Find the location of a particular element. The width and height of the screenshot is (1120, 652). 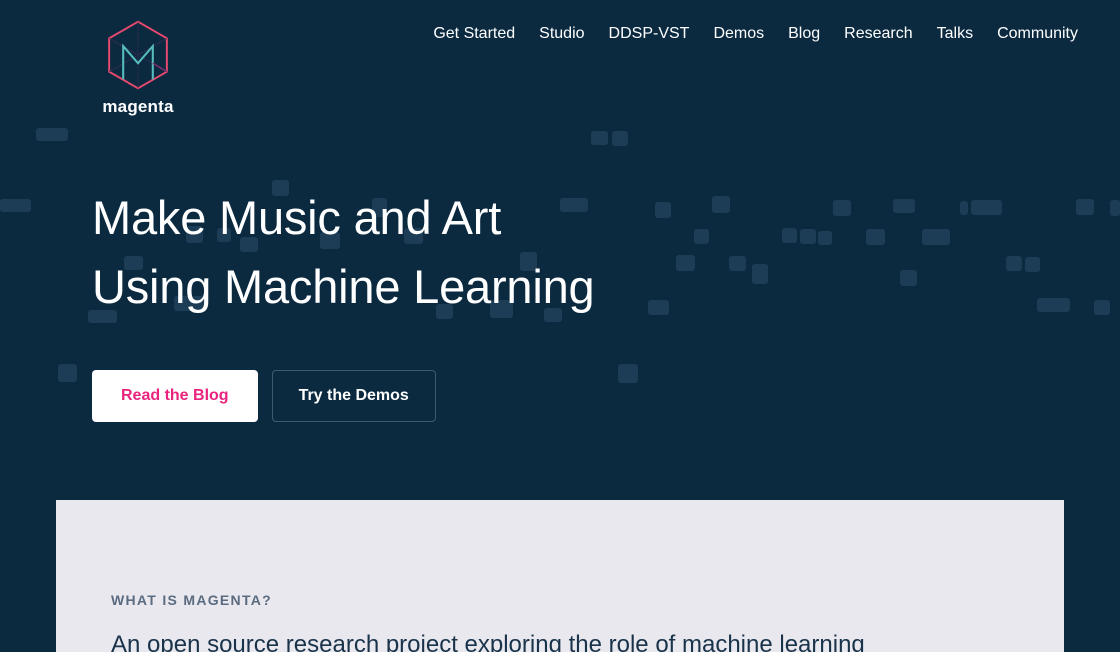

brand-wordmark: magenta is located at coordinates (138, 106).